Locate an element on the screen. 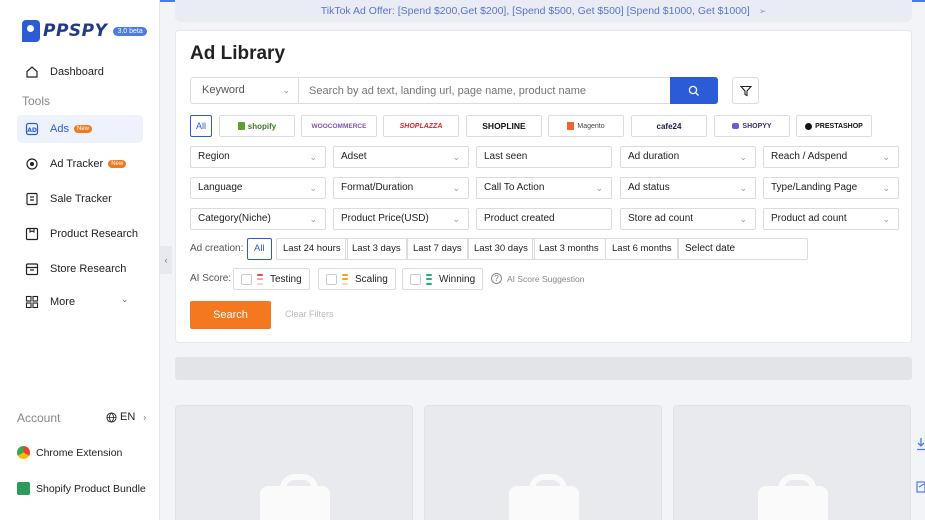 Image resolution: width=925 pixels, height=520 pixels. shopping-bag-icon is located at coordinates (295, 497).